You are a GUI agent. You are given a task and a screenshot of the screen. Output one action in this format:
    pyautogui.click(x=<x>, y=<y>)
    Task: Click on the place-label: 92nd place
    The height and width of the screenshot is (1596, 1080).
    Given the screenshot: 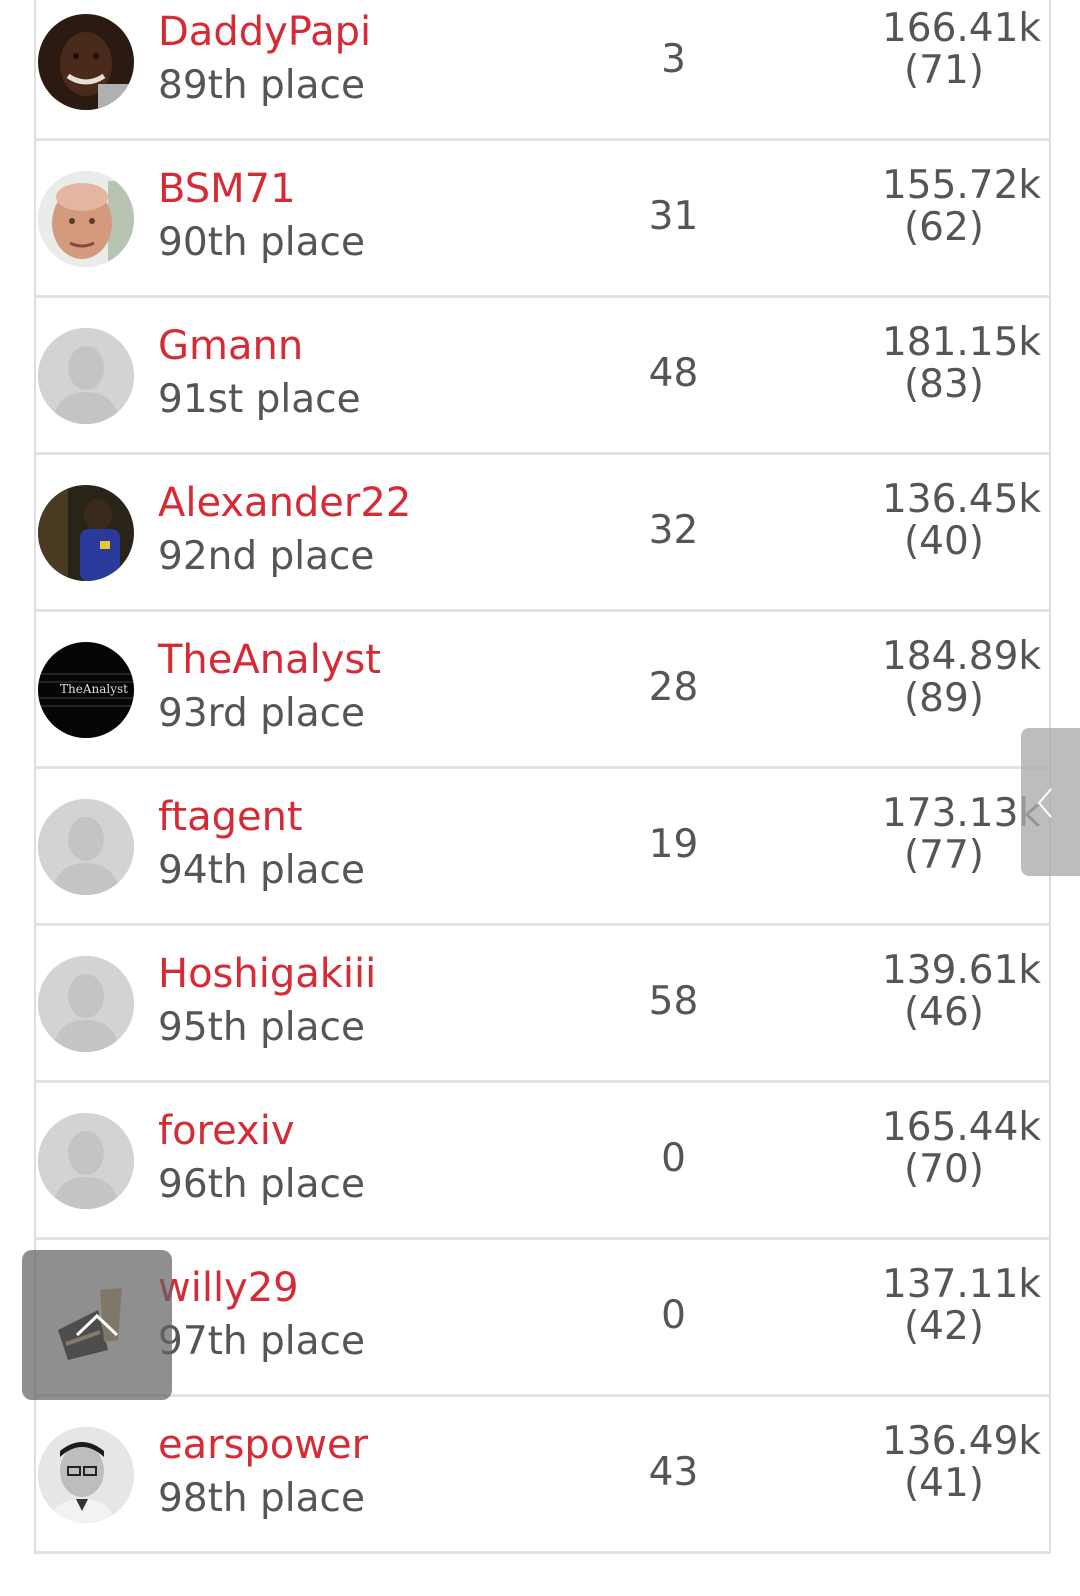 What is the action you would take?
    pyautogui.click(x=266, y=556)
    